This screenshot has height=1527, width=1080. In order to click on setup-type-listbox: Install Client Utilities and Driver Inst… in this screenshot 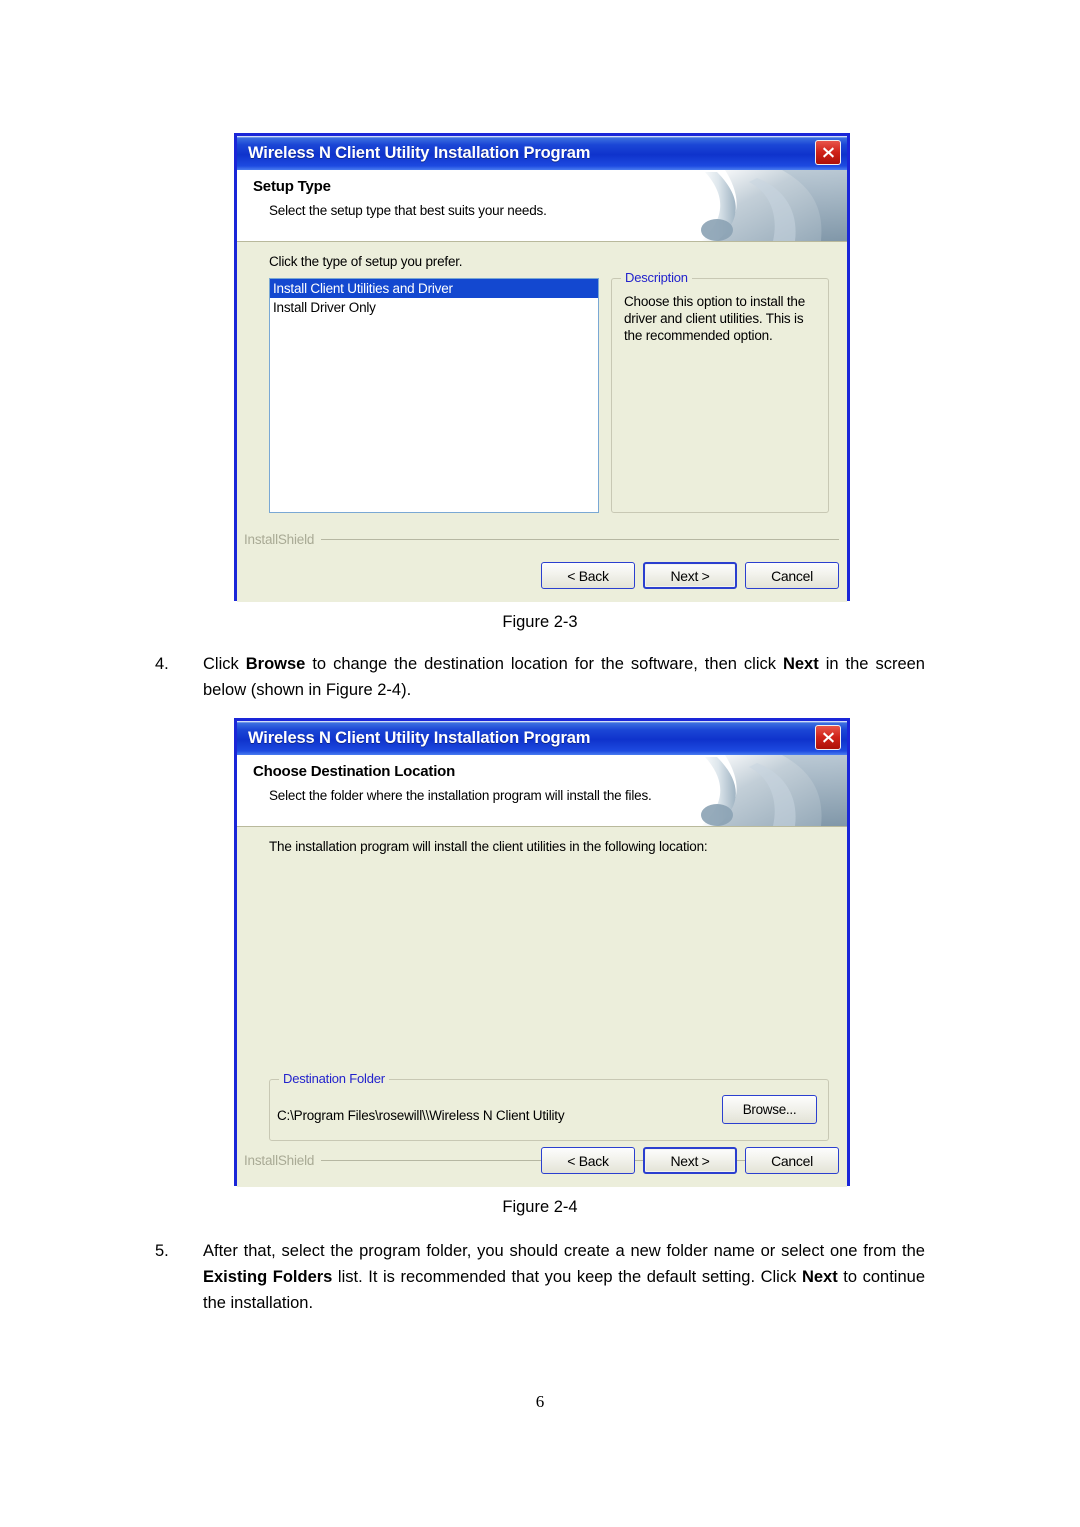, I will do `click(434, 395)`.